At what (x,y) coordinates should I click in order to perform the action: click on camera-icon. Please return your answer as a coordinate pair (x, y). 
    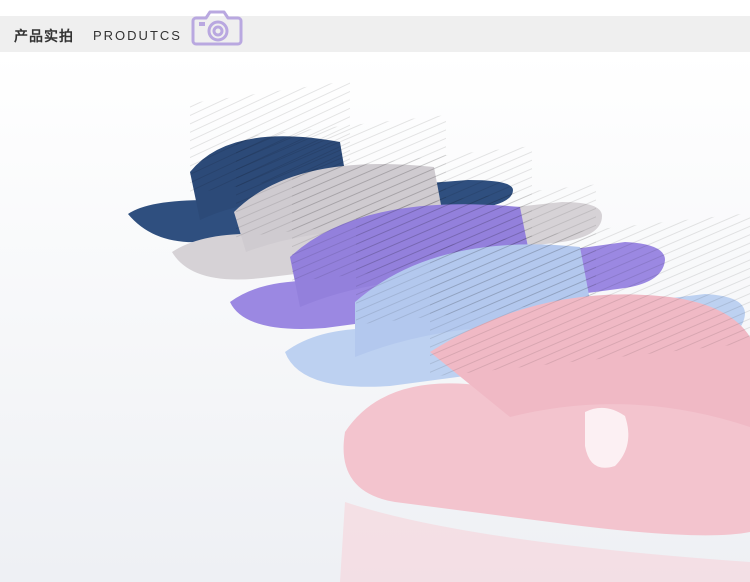
    Looking at the image, I should click on (217, 28).